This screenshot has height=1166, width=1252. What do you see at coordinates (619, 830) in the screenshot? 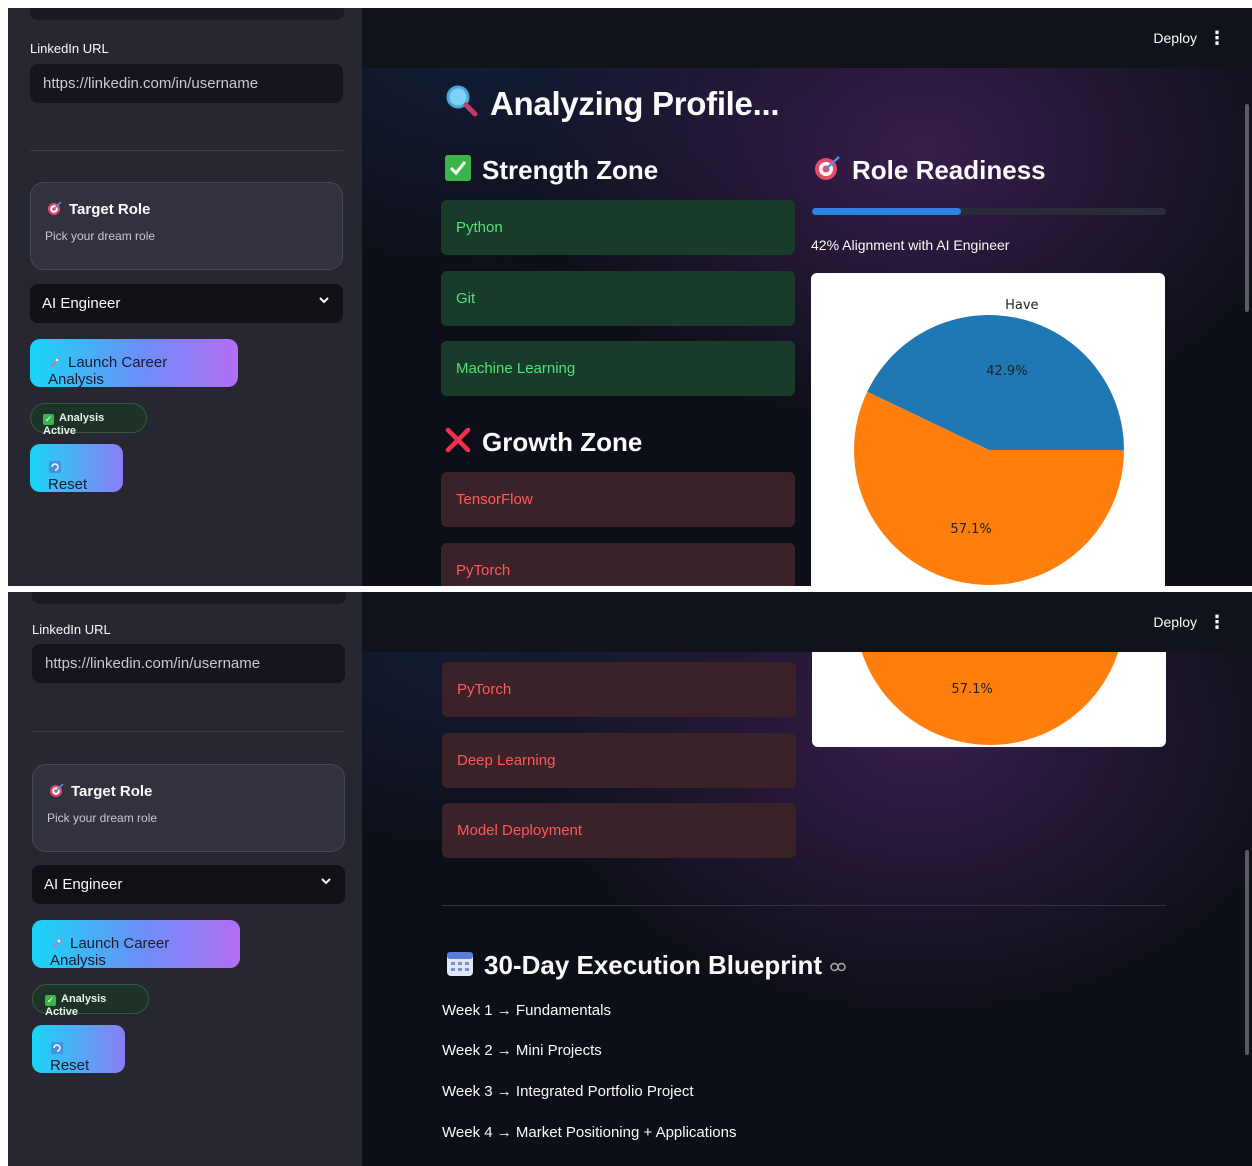
I see `growth-chip: Model Deployment` at bounding box center [619, 830].